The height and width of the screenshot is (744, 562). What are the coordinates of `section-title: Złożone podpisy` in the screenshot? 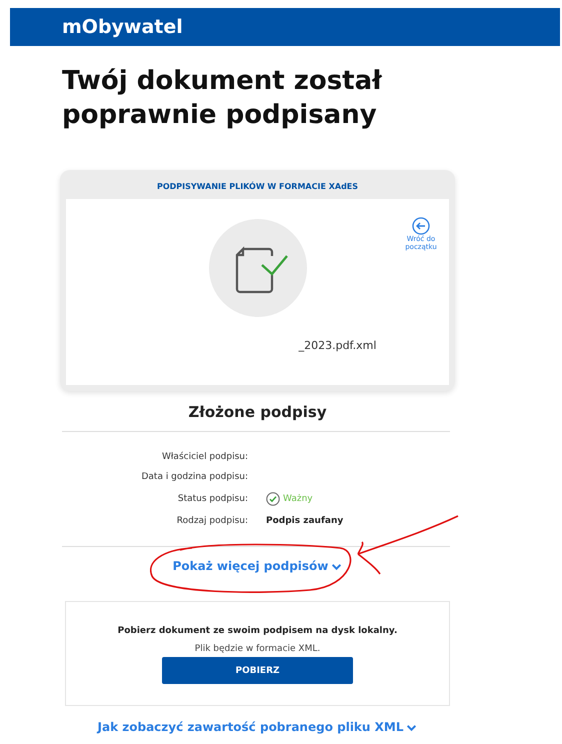 It's located at (257, 412).